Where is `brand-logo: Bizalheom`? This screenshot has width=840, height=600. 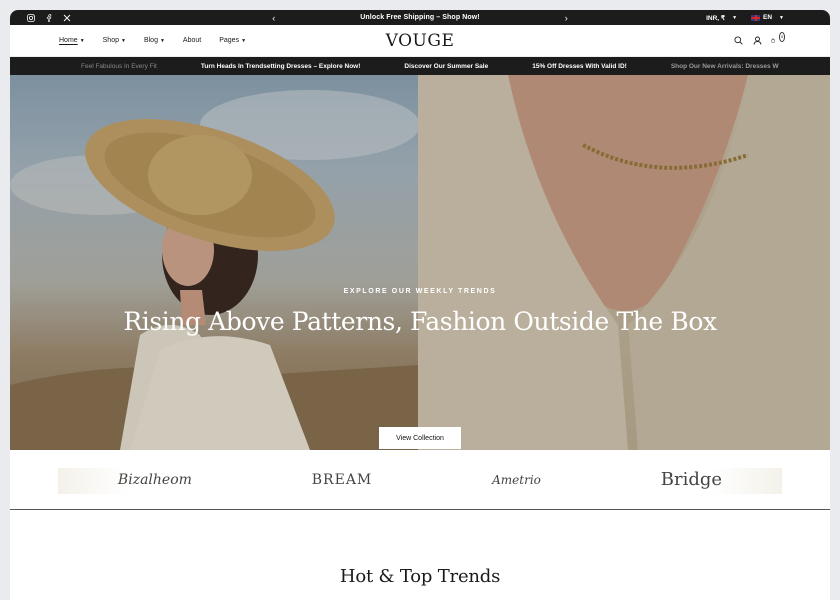
brand-logo: Bizalheom is located at coordinates (155, 480).